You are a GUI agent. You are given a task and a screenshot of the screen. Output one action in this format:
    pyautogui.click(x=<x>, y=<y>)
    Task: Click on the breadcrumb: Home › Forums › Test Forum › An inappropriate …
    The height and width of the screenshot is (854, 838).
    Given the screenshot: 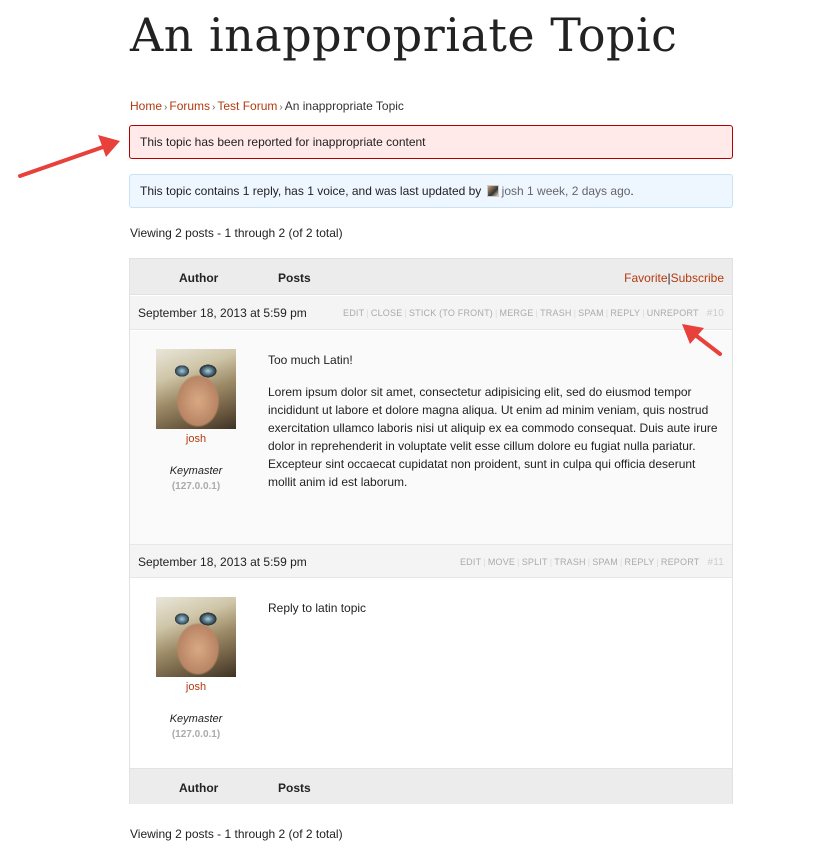 What is the action you would take?
    pyautogui.click(x=267, y=106)
    